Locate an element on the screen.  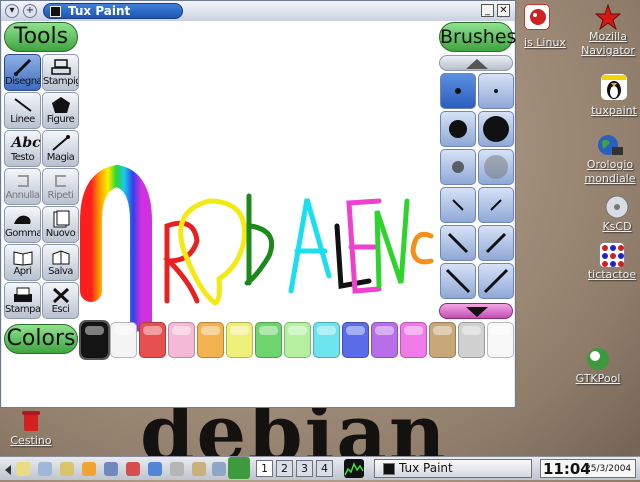
home-folder-icon is located at coordinates (67, 469).